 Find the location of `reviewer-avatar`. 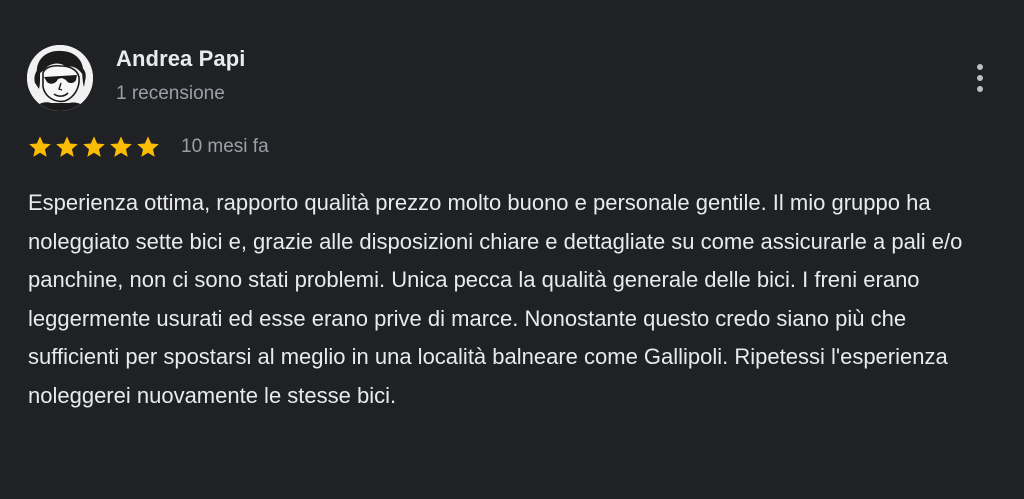

reviewer-avatar is located at coordinates (60, 78).